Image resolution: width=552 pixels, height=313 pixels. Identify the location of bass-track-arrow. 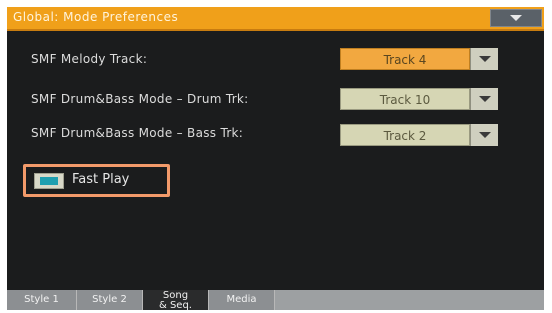
(484, 135).